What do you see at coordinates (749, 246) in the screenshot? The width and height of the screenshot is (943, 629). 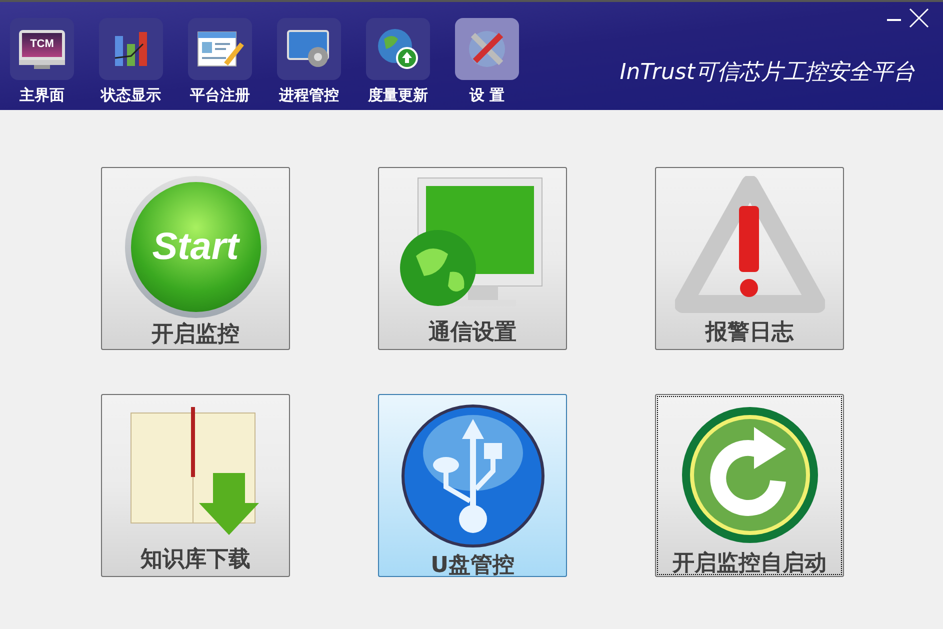 I see `warning-triangle-icon` at bounding box center [749, 246].